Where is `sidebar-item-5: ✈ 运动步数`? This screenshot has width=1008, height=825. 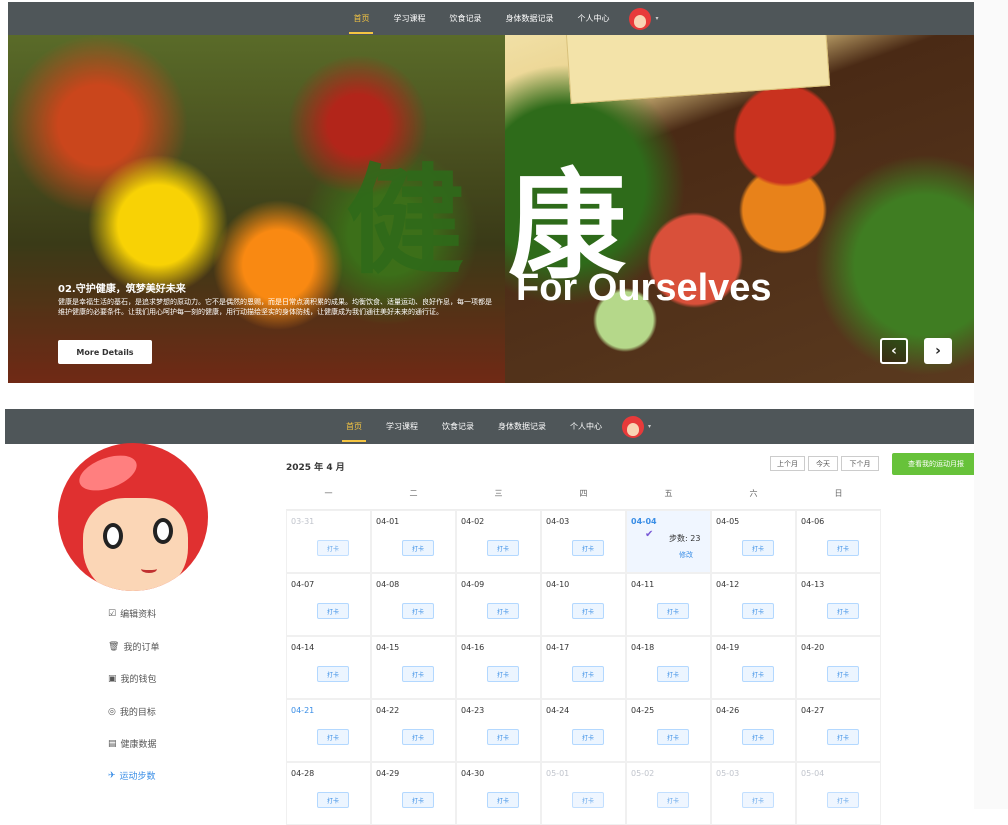 sidebar-item-5: ✈ 运动步数 is located at coordinates (132, 776).